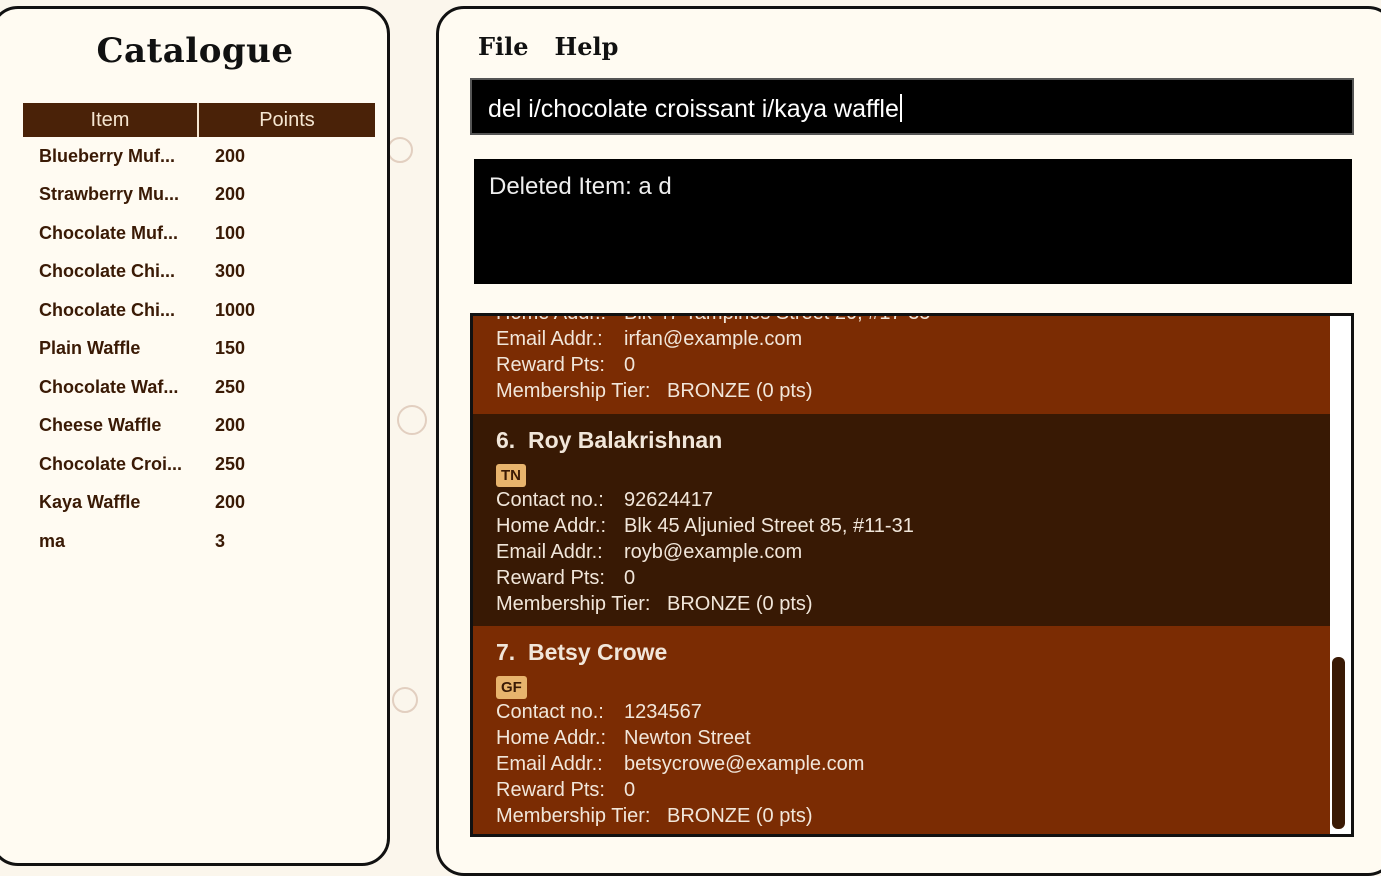  I want to click on table-row: Plain Waffle 150, so click(199, 349).